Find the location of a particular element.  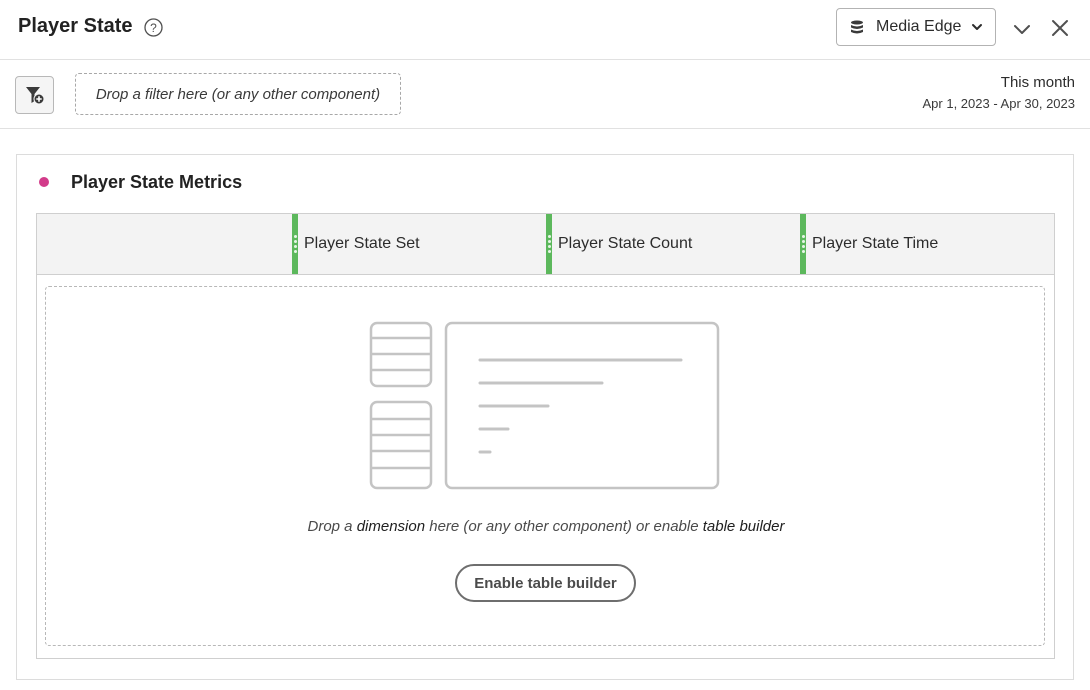

column-header-player-state-set: Player State Set is located at coordinates (419, 244).